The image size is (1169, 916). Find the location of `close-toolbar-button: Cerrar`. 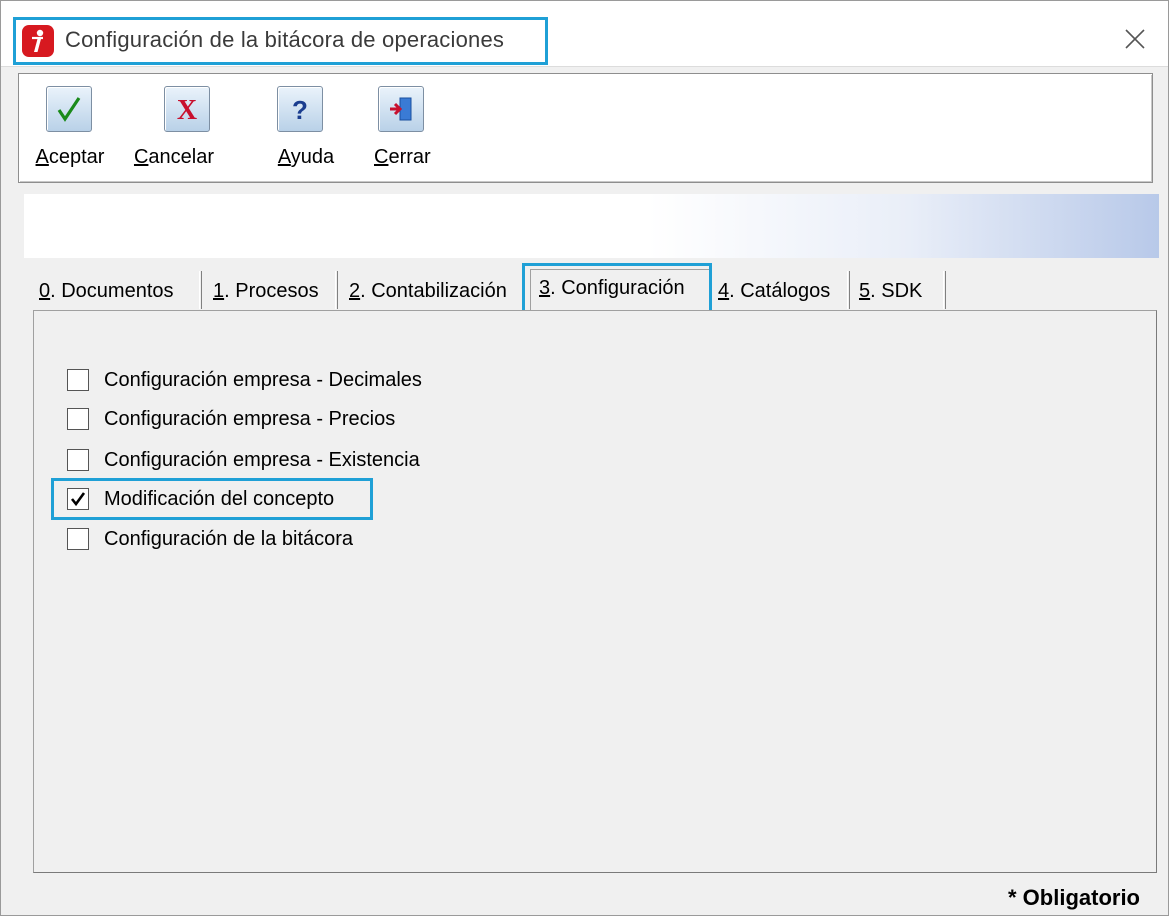

close-toolbar-button: Cerrar is located at coordinates (412, 130).